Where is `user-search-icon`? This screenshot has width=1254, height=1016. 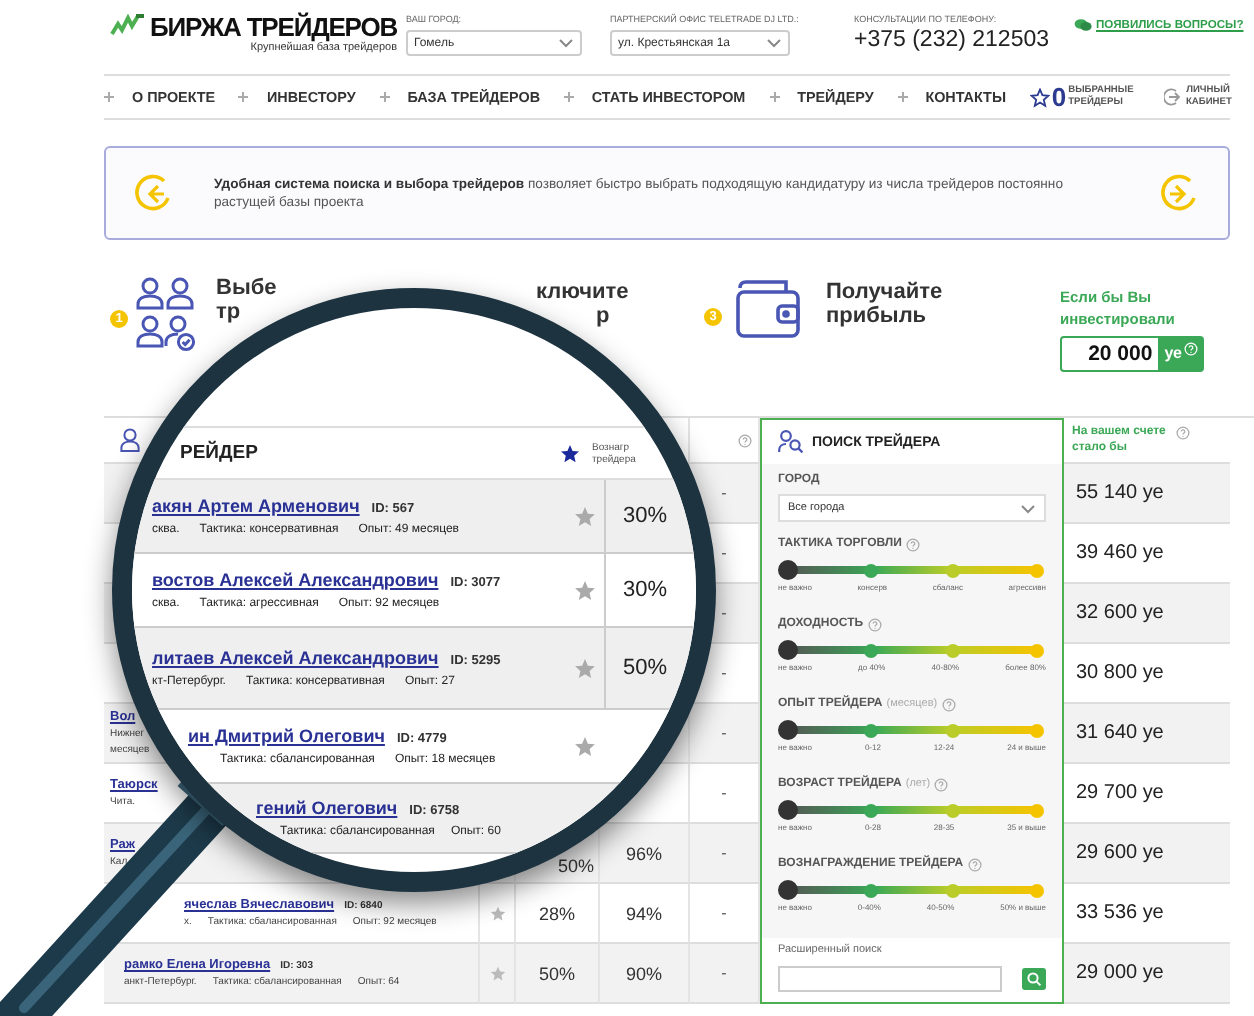
user-search-icon is located at coordinates (791, 442).